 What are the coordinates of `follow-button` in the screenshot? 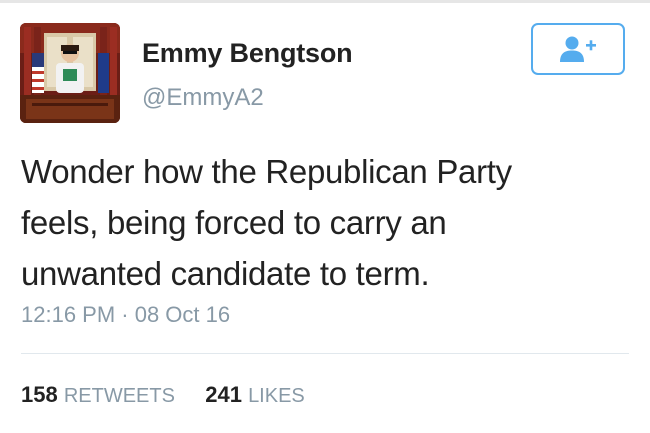 It's located at (578, 49).